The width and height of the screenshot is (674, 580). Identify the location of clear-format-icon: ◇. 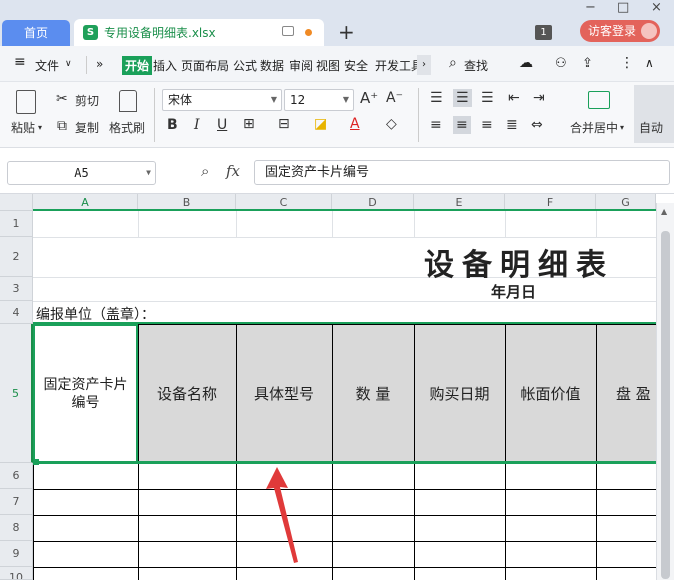
(391, 124).